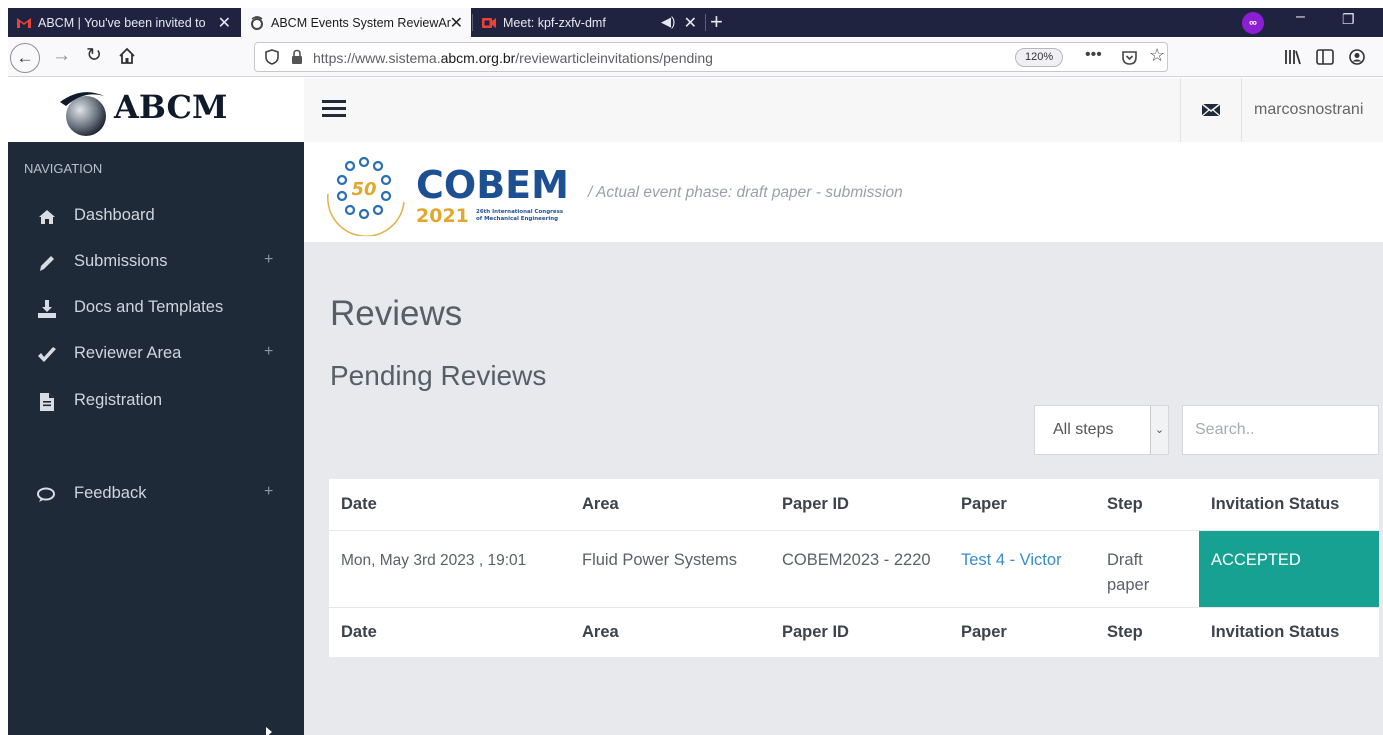 This screenshot has height=735, width=1383. I want to click on column-header-invitation-status: Invitation Status, so click(1289, 504).